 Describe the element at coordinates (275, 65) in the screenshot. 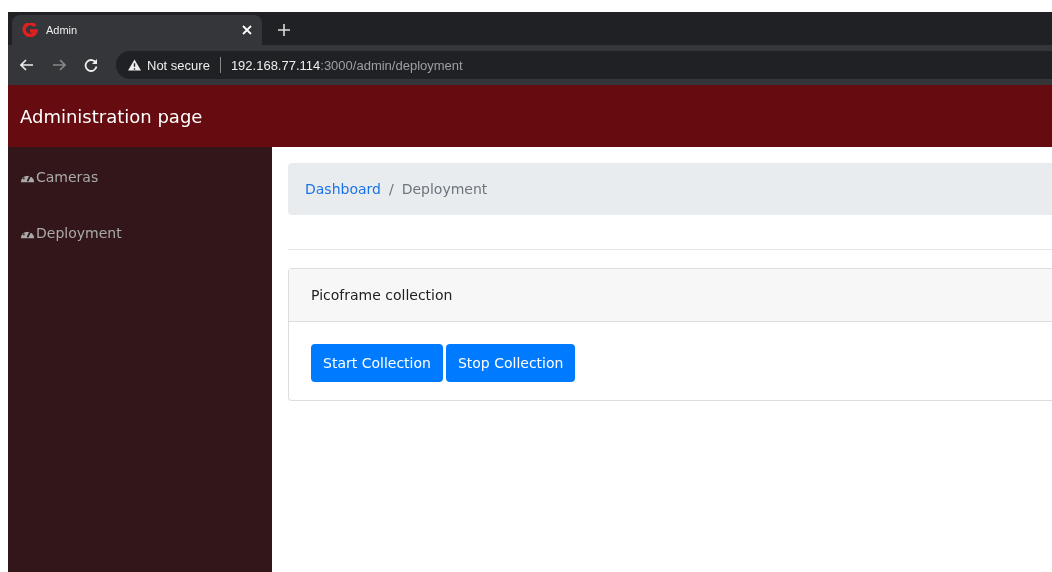

I see `url-host: 192.168.77.114` at that location.